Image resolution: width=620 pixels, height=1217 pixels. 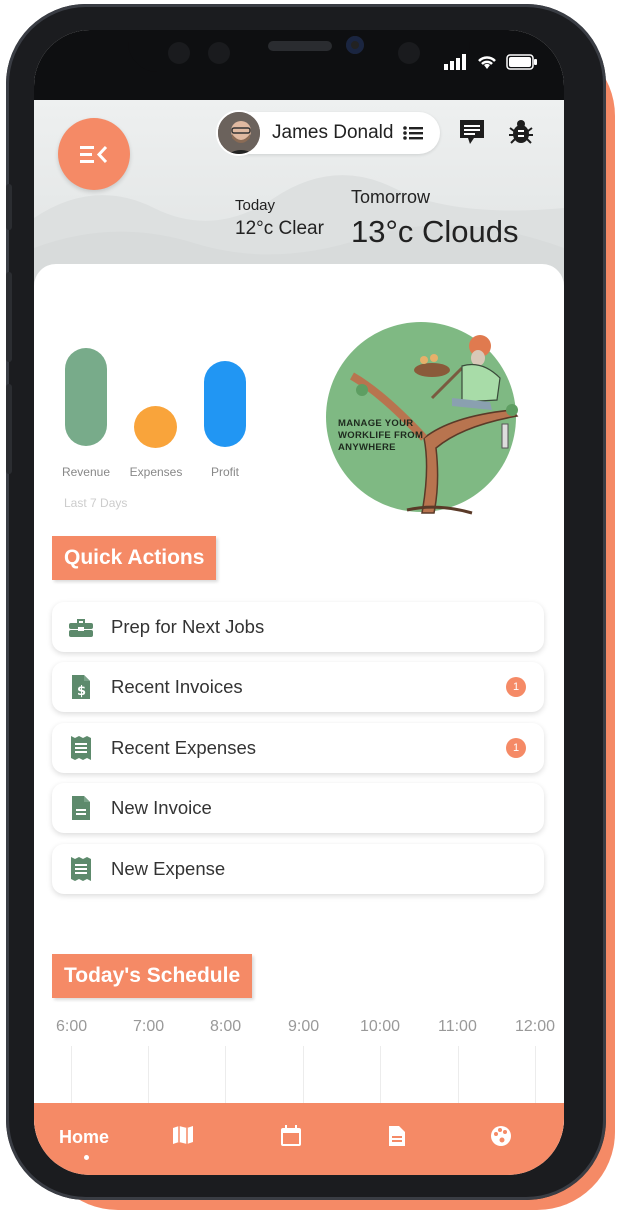 I want to click on time-slot-label: 6:00, so click(x=72, y=1026).